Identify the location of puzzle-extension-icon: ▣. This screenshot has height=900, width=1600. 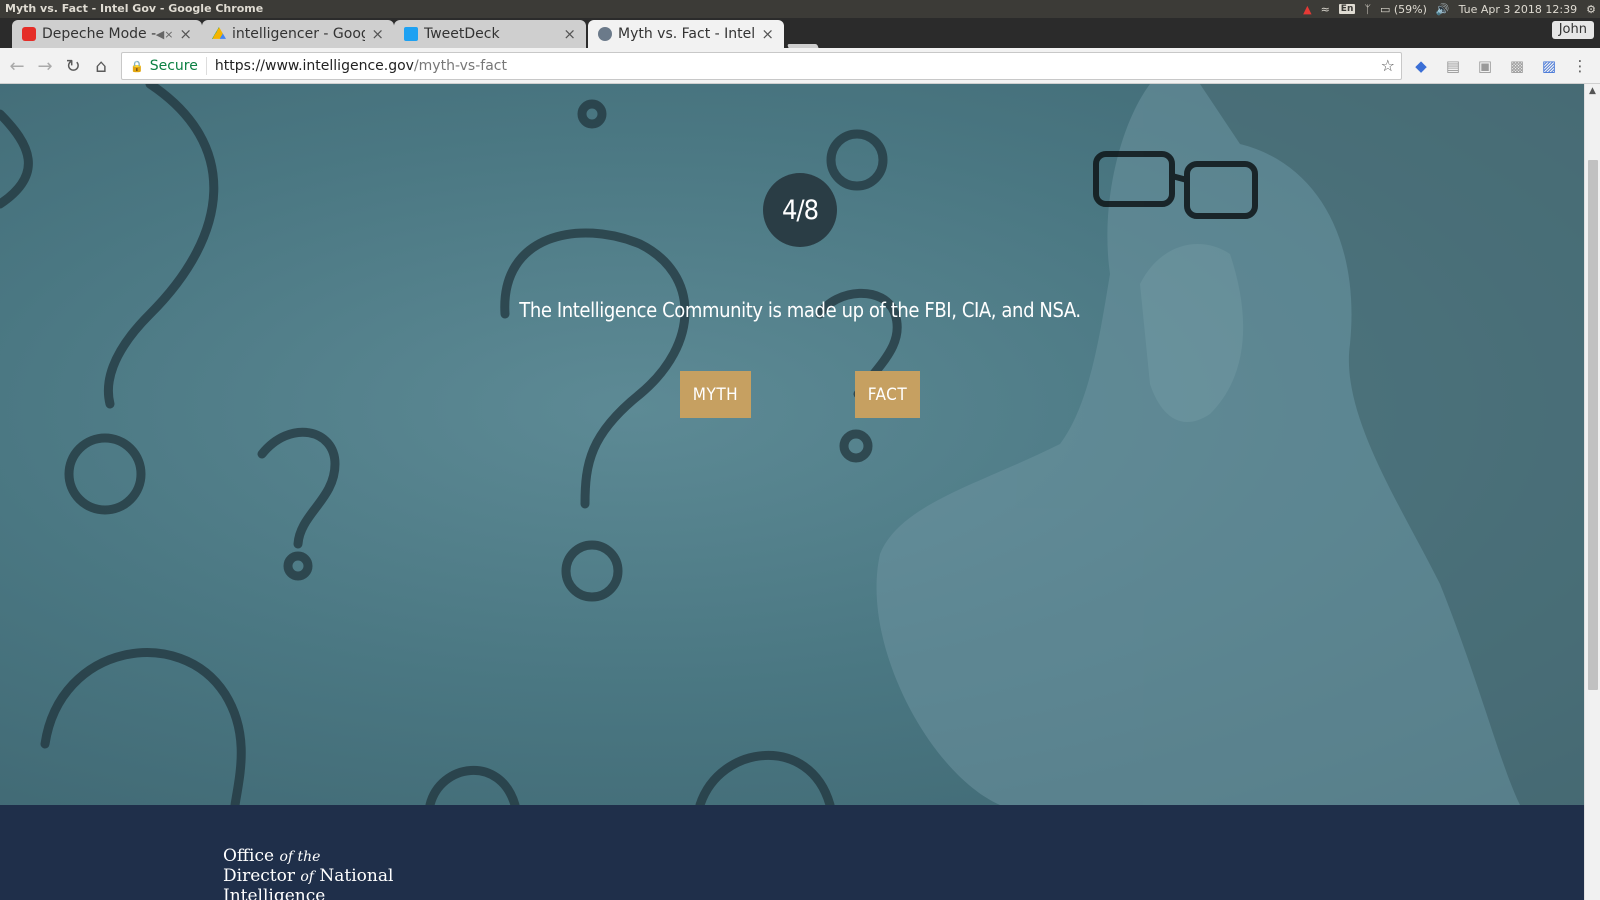
(1485, 66).